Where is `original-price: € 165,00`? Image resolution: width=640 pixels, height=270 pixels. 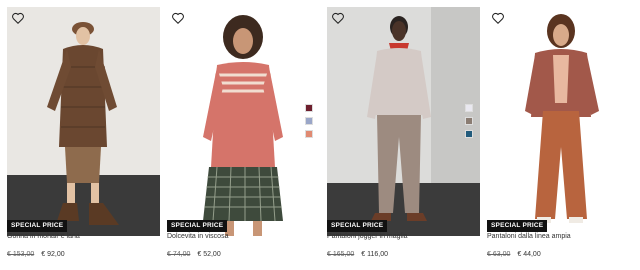 original-price: € 165,00 is located at coordinates (341, 254).